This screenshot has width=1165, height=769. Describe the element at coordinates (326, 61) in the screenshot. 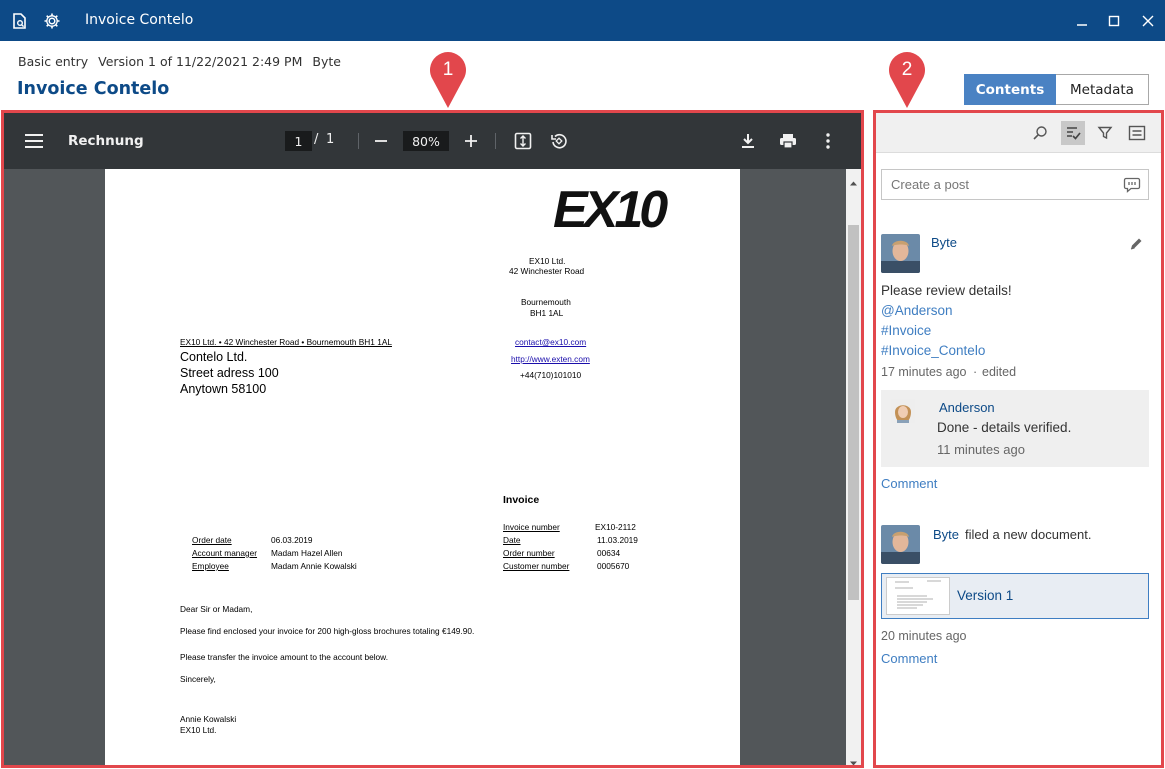

I see `entry-user: Byte` at that location.